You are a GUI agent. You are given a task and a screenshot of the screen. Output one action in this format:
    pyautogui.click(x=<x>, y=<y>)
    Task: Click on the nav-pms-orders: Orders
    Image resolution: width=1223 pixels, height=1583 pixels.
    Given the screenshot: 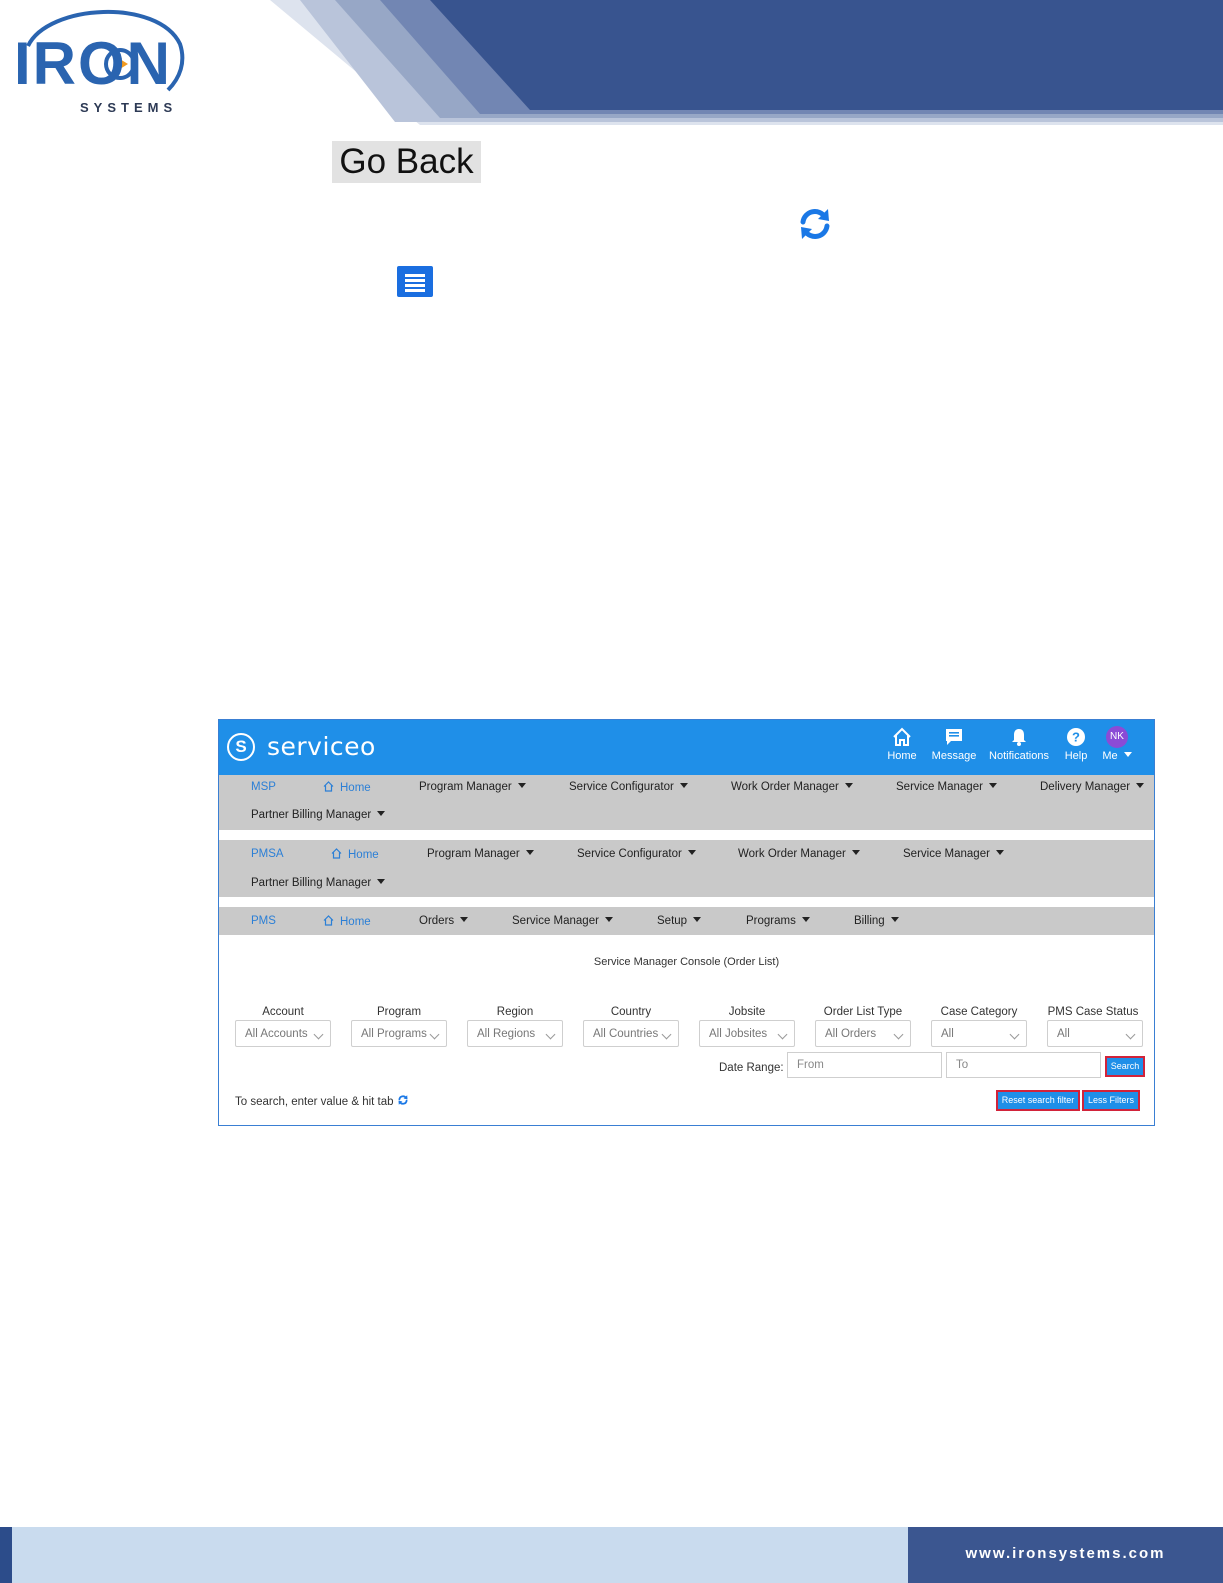 What is the action you would take?
    pyautogui.click(x=444, y=921)
    